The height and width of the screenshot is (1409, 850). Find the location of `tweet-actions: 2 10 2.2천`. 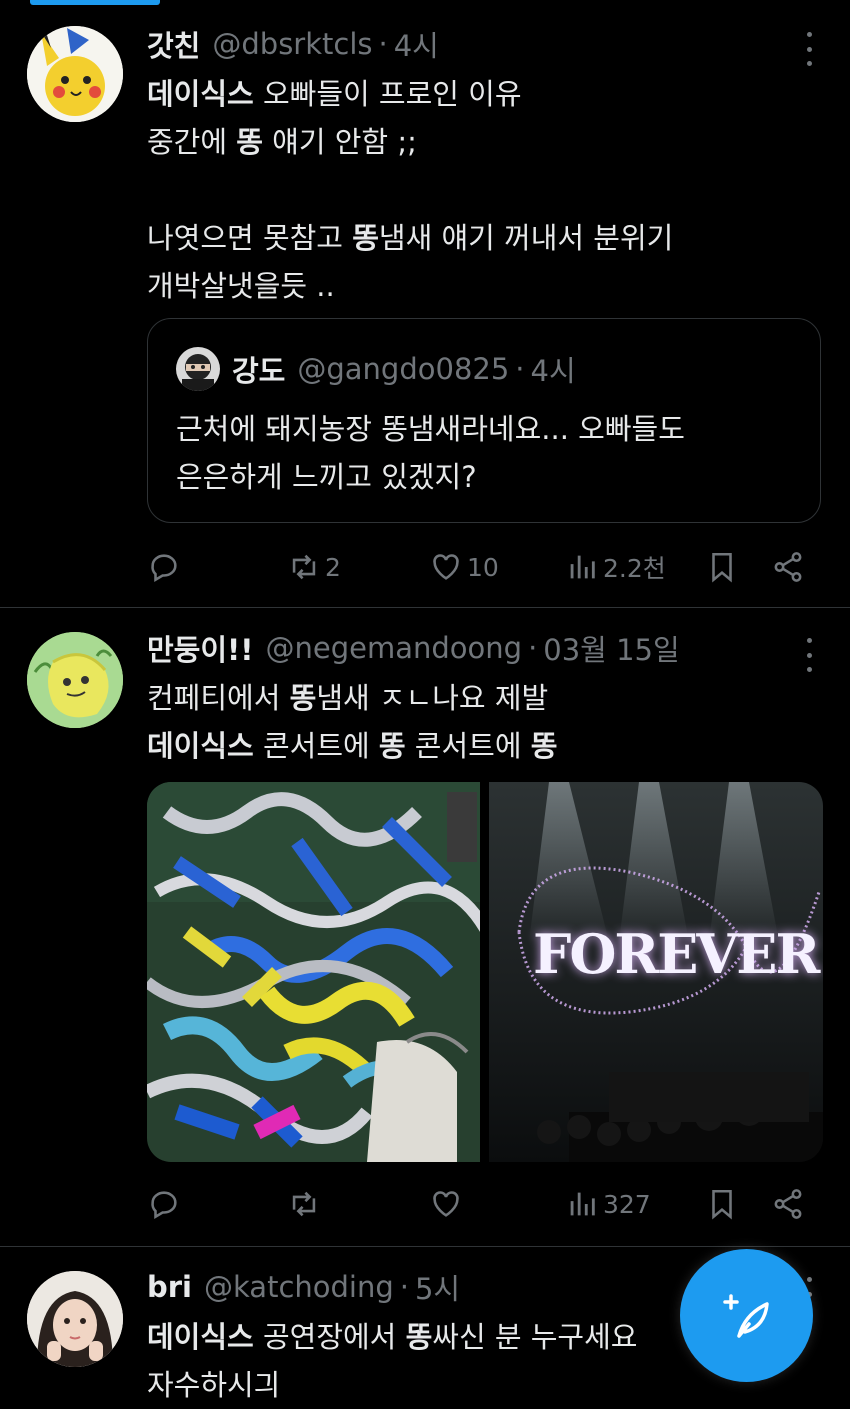

tweet-actions: 2 10 2.2천 is located at coordinates (482, 567).